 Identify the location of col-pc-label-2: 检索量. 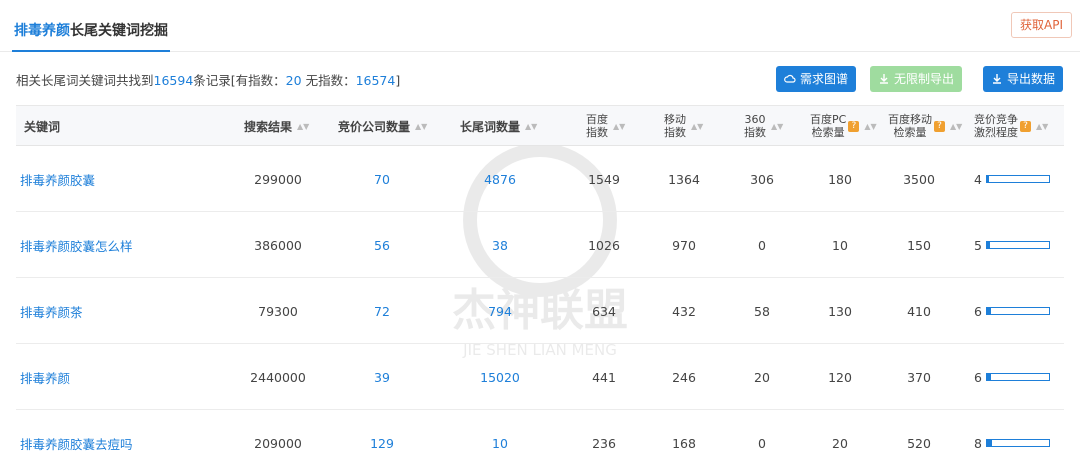
(828, 132).